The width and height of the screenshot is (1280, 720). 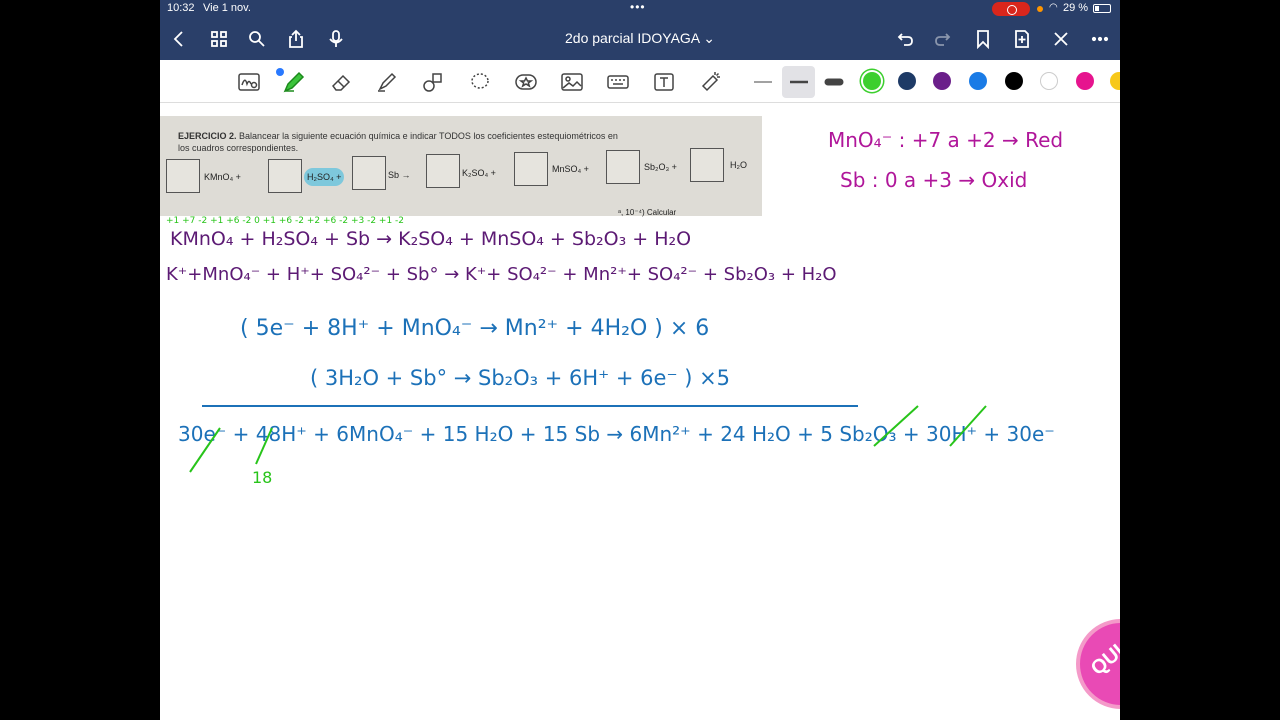 I want to click on pen-icon, so click(x=294, y=82).